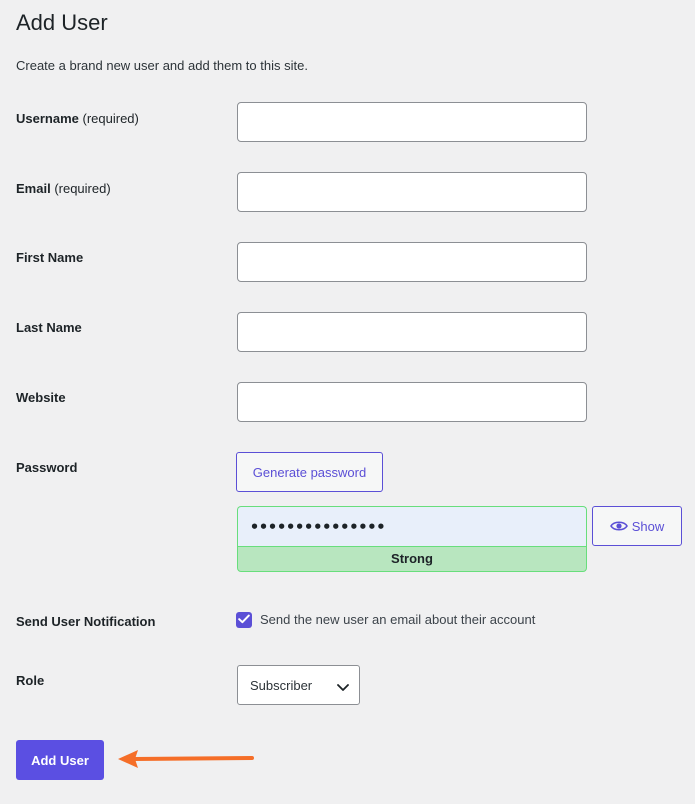 The image size is (695, 804). I want to click on checkmark-icon, so click(244, 620).